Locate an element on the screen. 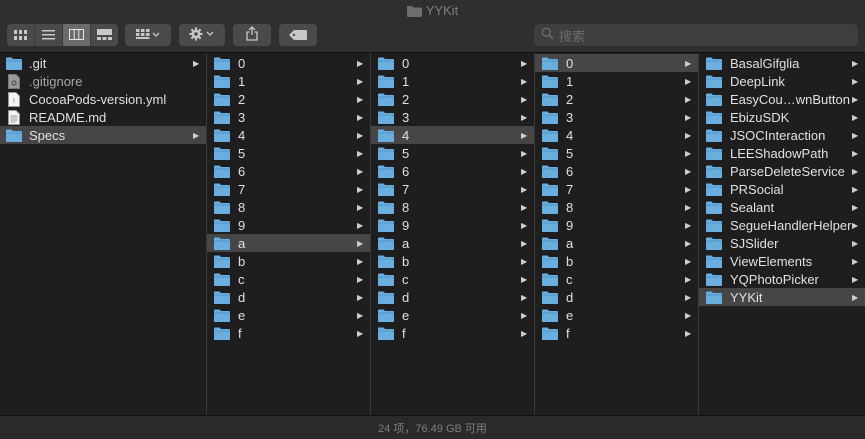  item-label: d is located at coordinates (242, 297).